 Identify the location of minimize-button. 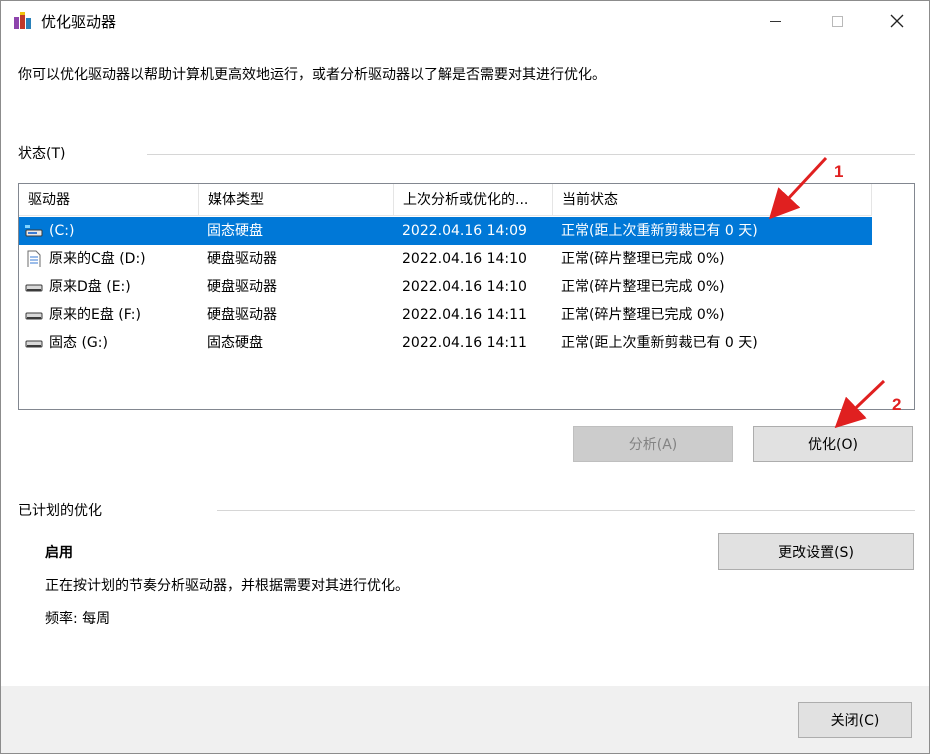
(775, 21).